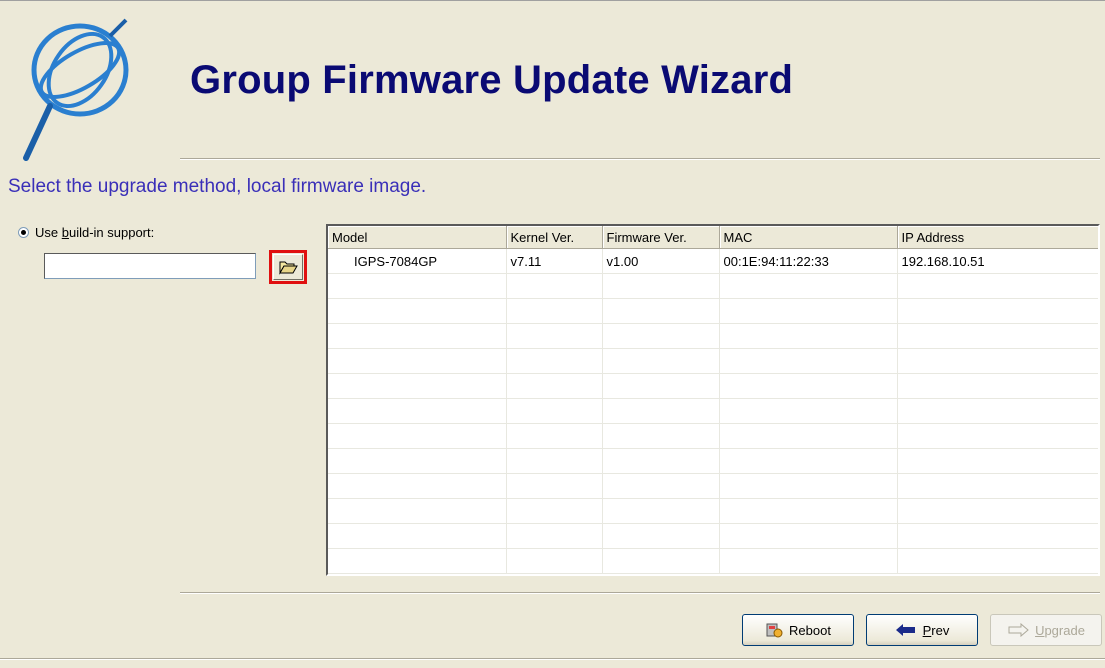 This screenshot has height=668, width=1105. What do you see at coordinates (1018, 630) in the screenshot?
I see `arrow-right-icon` at bounding box center [1018, 630].